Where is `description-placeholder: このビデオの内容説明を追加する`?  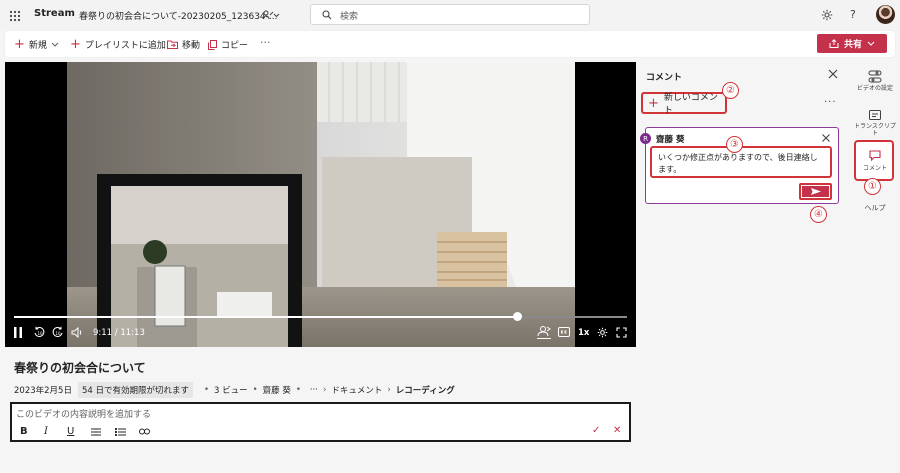 description-placeholder: このビデオの内容説明を追加する is located at coordinates (84, 415).